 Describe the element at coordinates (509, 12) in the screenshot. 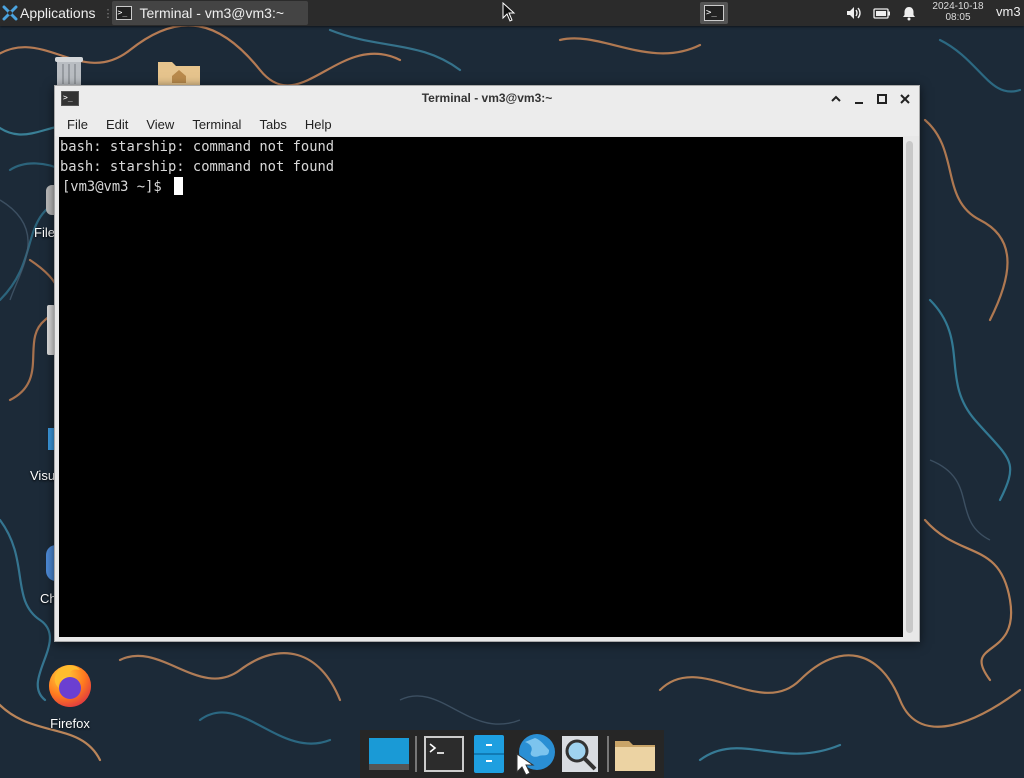

I see `mouse-pointer-icon` at that location.